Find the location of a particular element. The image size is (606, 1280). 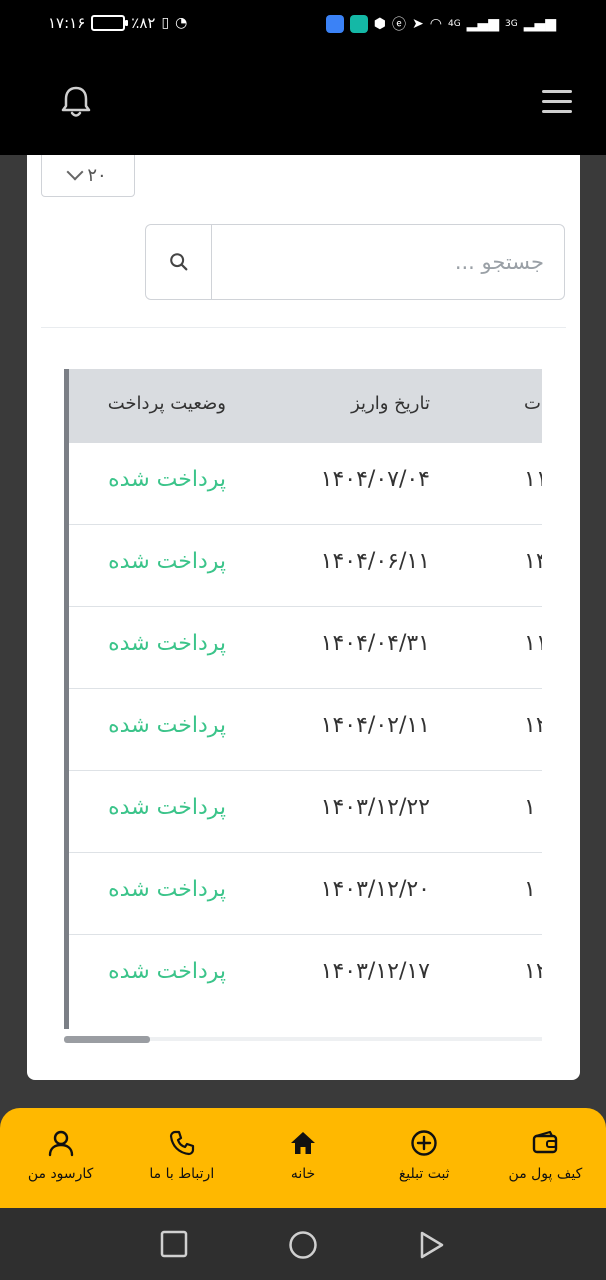

row-amount: ۱۴ is located at coordinates (533, 561).